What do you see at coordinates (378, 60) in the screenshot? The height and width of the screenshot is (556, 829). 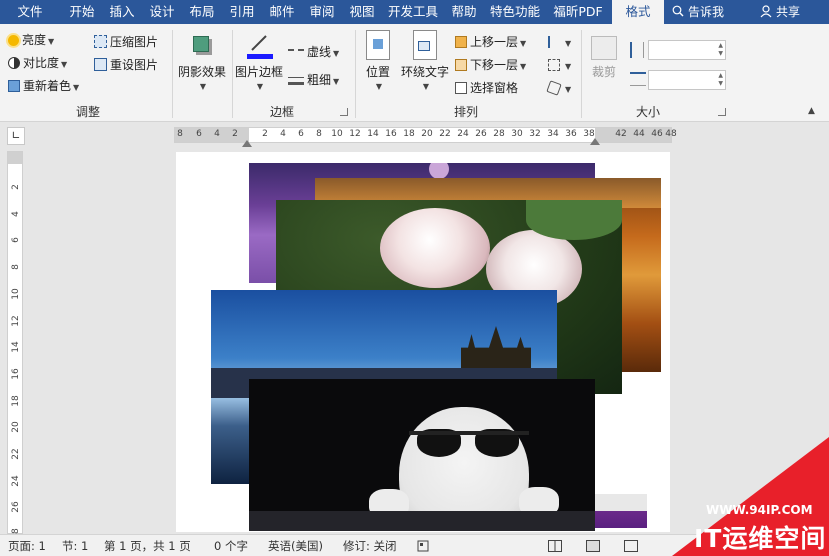 I see `position-button: 位置 ▼` at bounding box center [378, 60].